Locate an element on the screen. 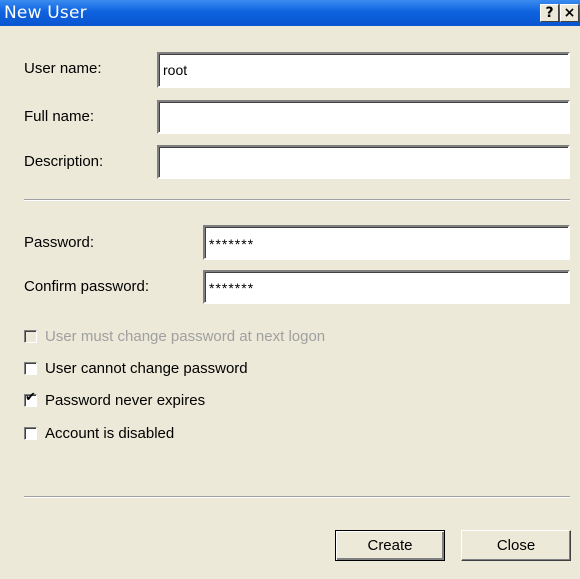 The image size is (580, 579). fullname-input is located at coordinates (363, 117).